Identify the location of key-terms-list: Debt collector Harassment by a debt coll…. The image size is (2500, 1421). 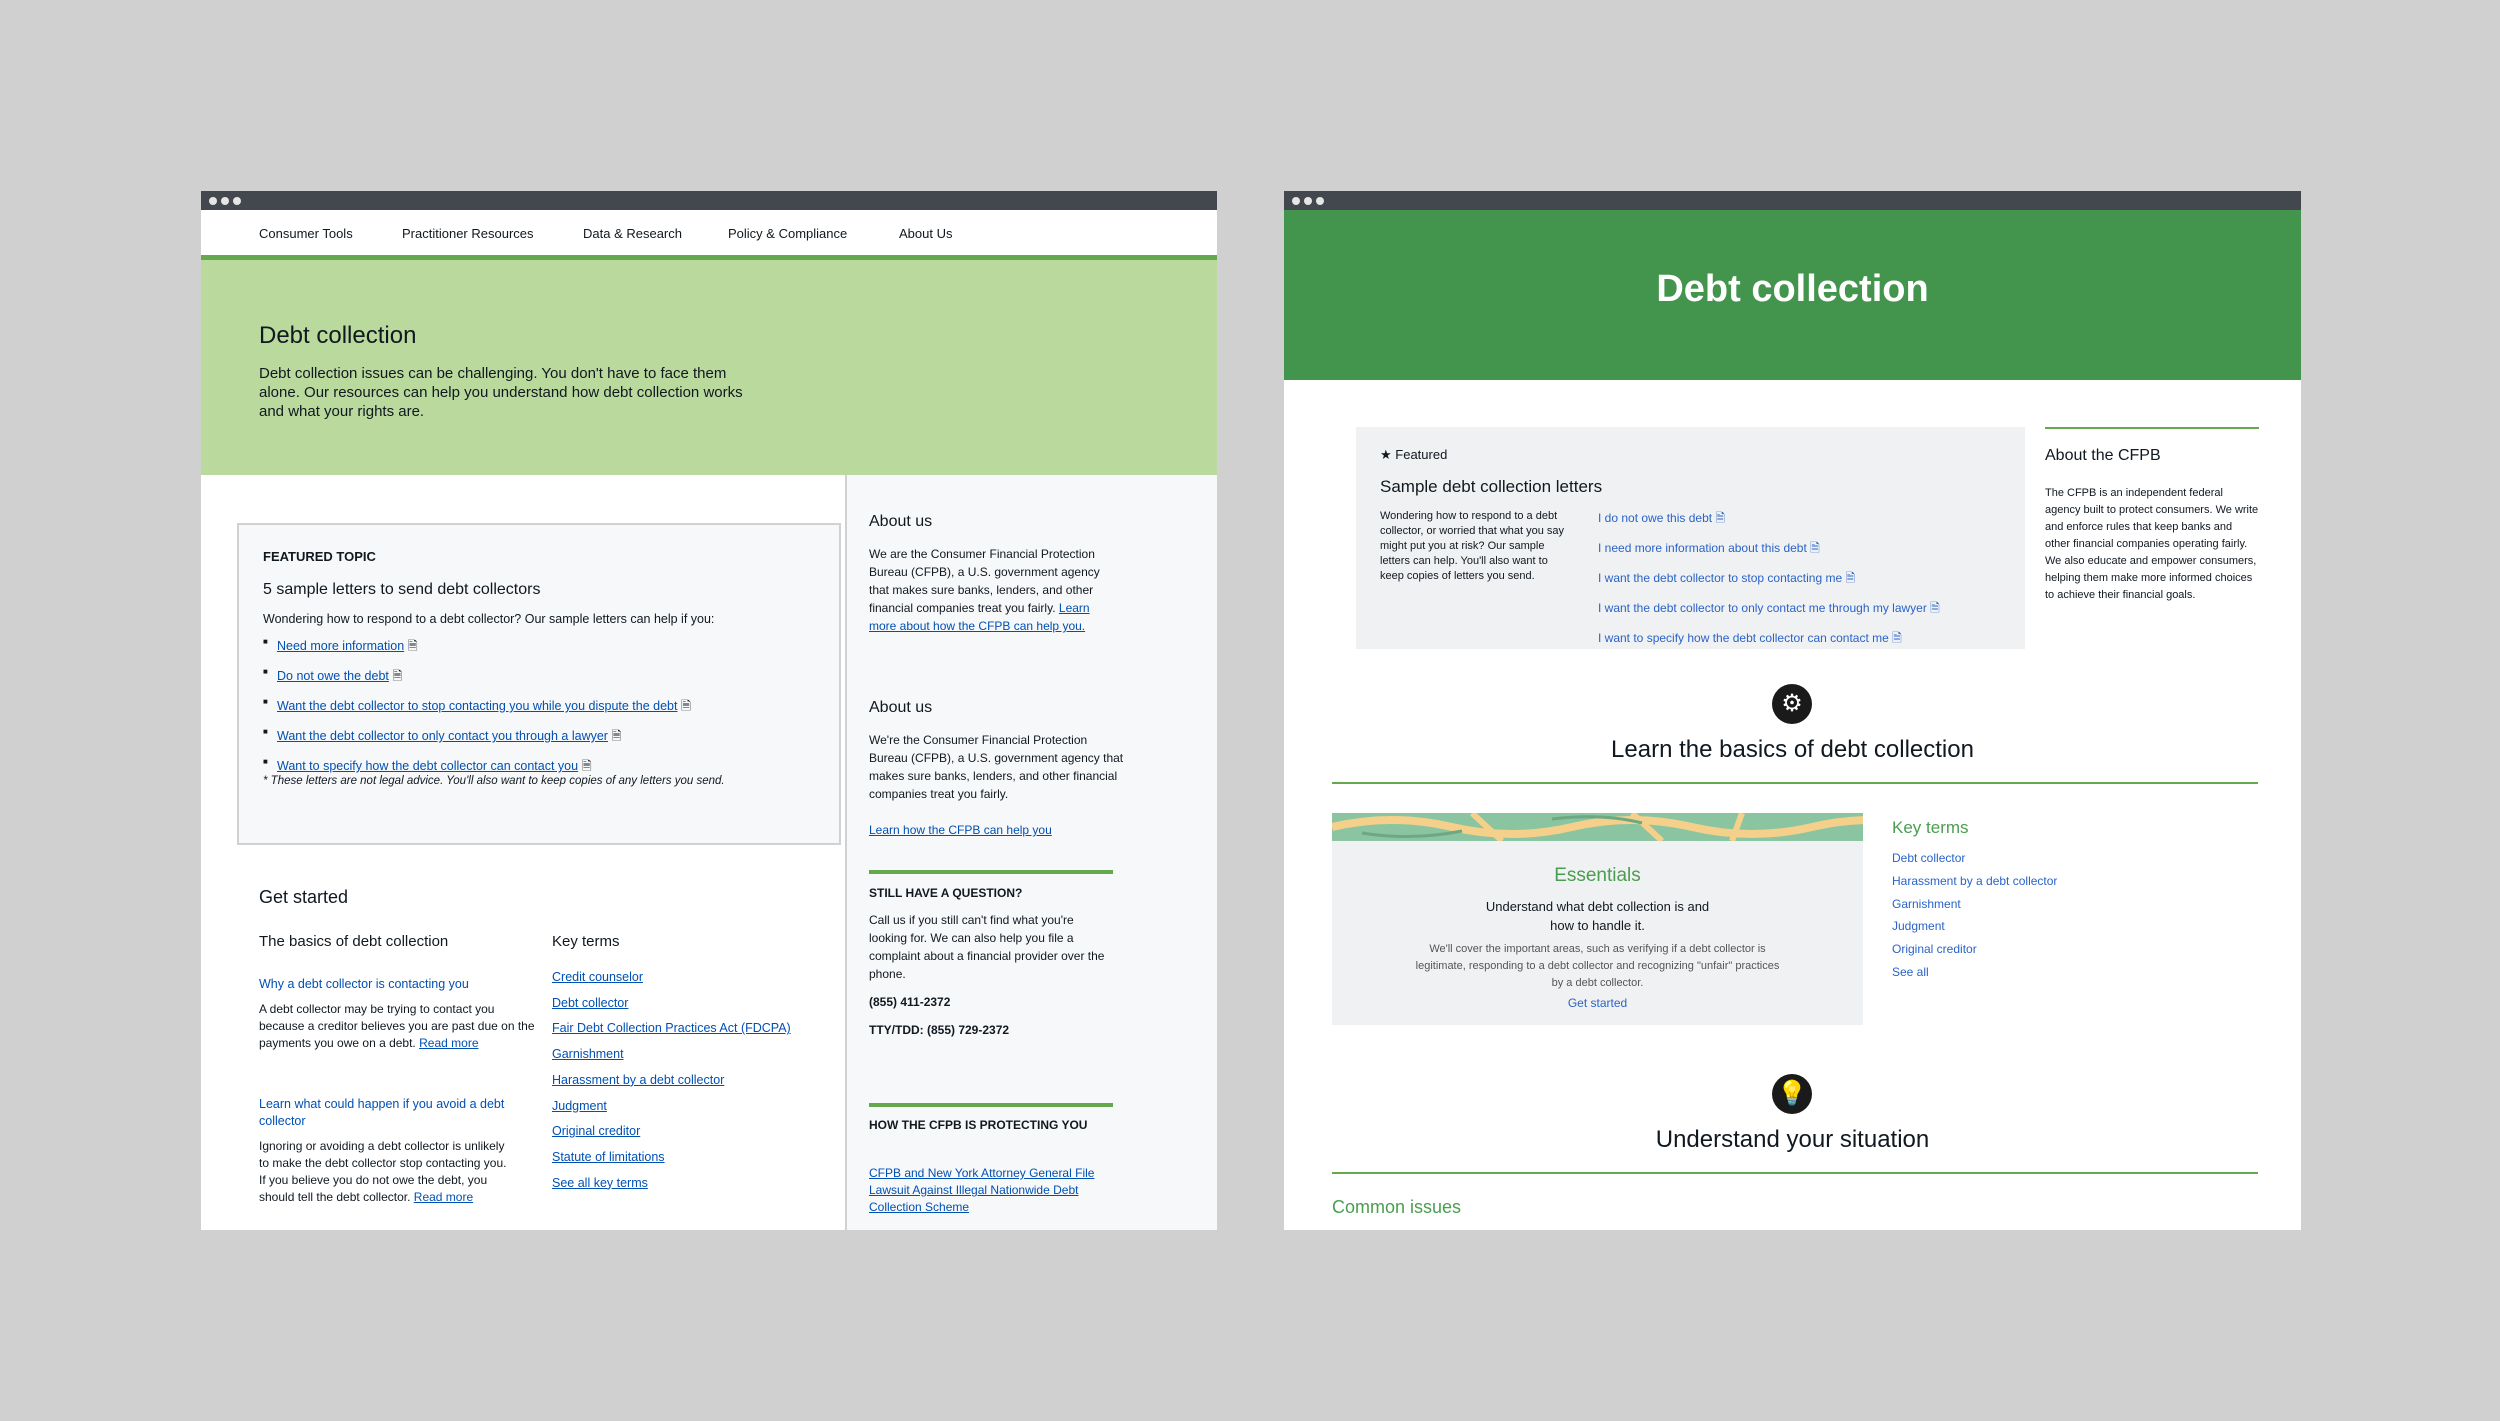
(1974, 919).